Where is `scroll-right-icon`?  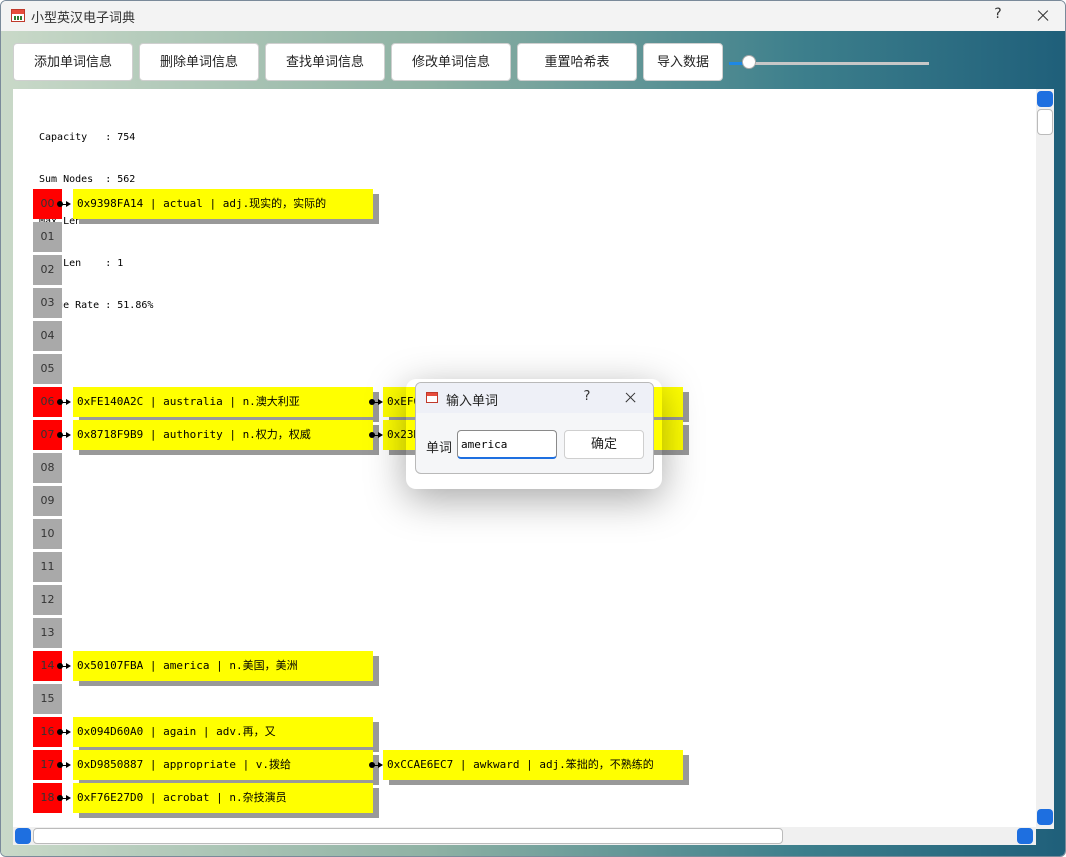 scroll-right-icon is located at coordinates (1025, 836).